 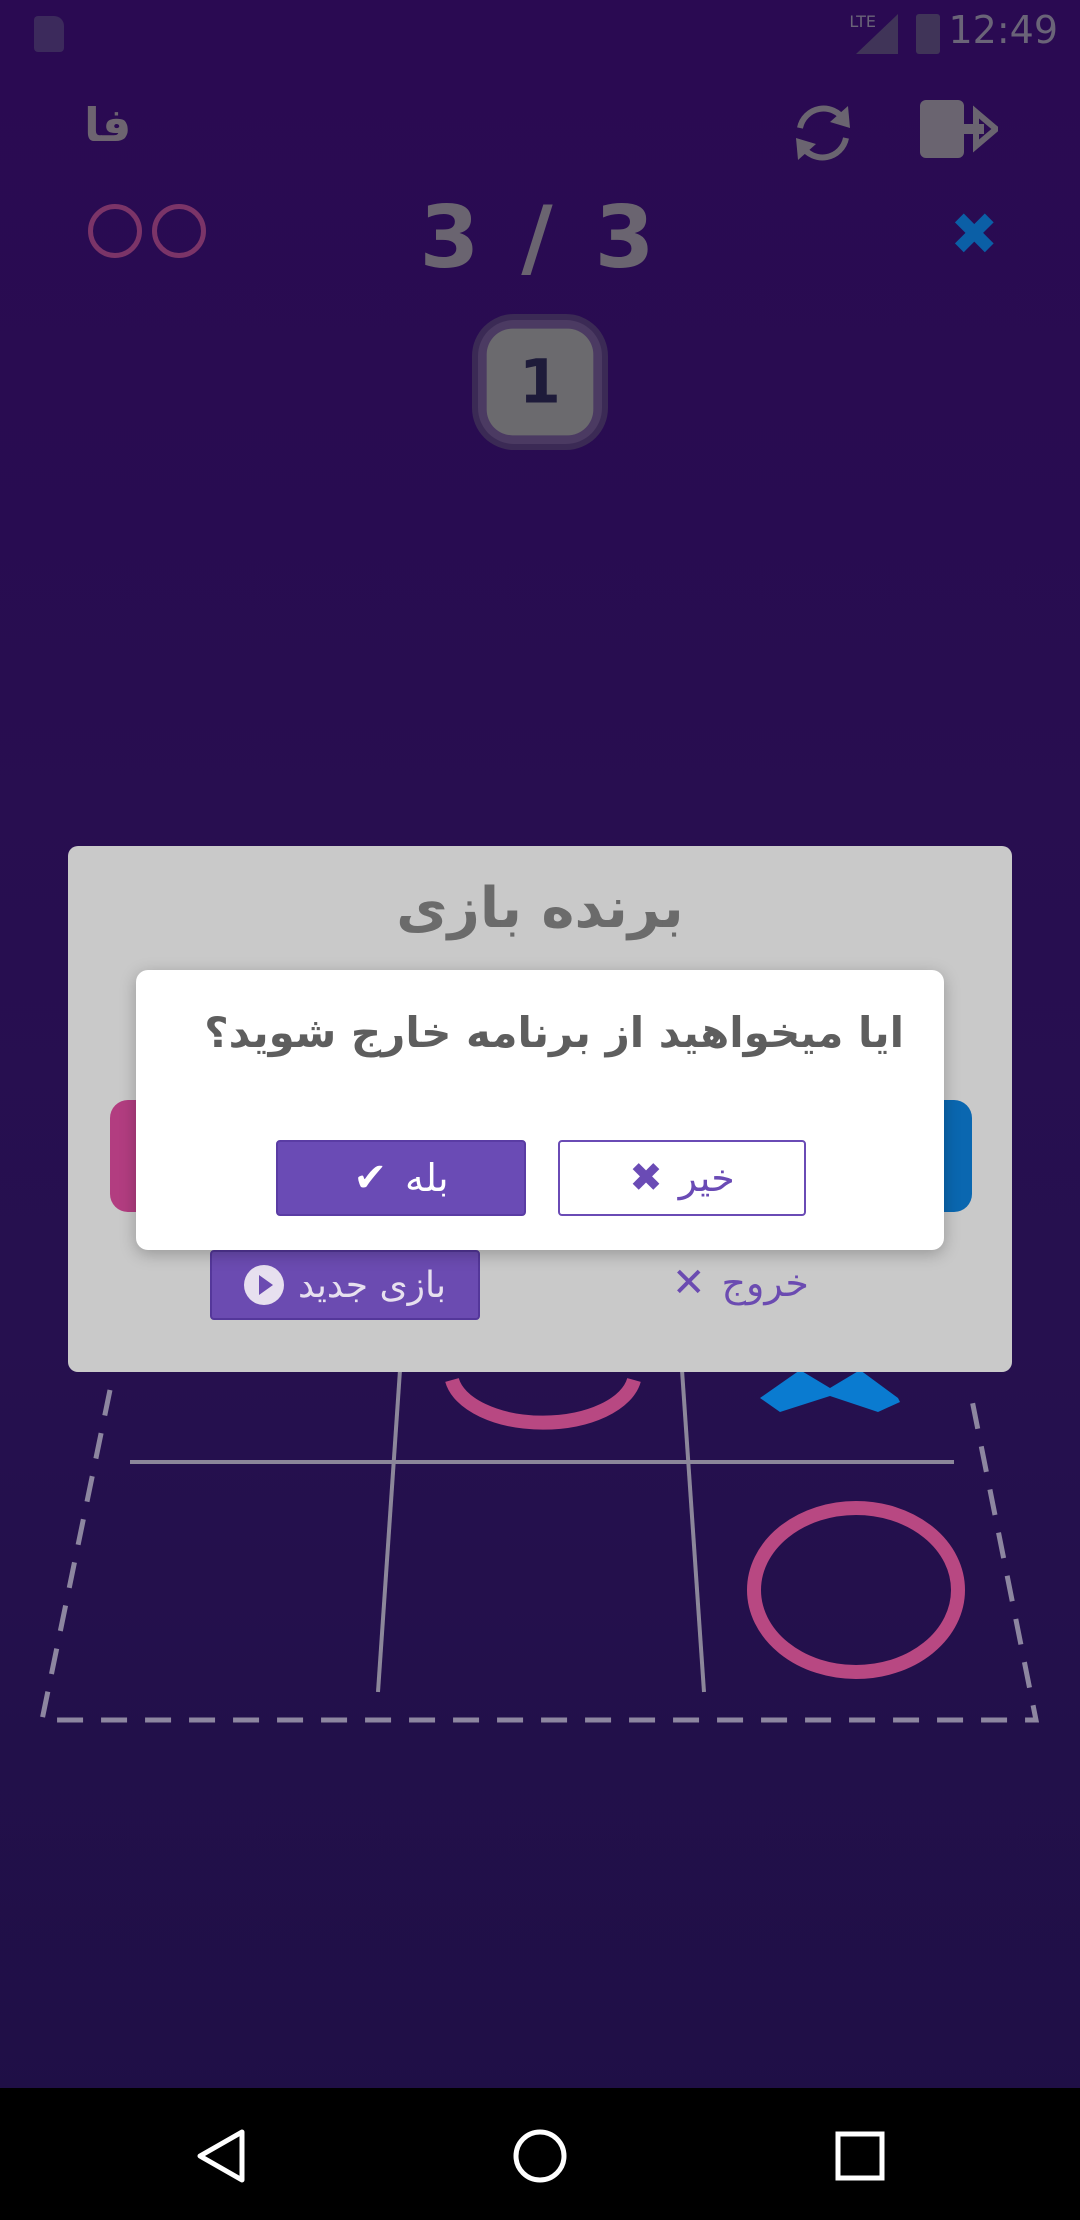 I want to click on x-piece, so click(x=830, y=1391).